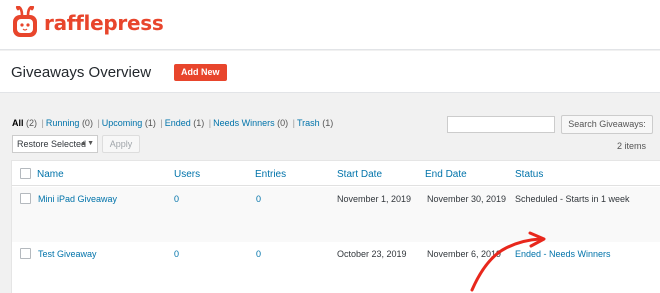 Image resolution: width=660 pixels, height=293 pixels. I want to click on rabbit-logo-icon, so click(25, 21).